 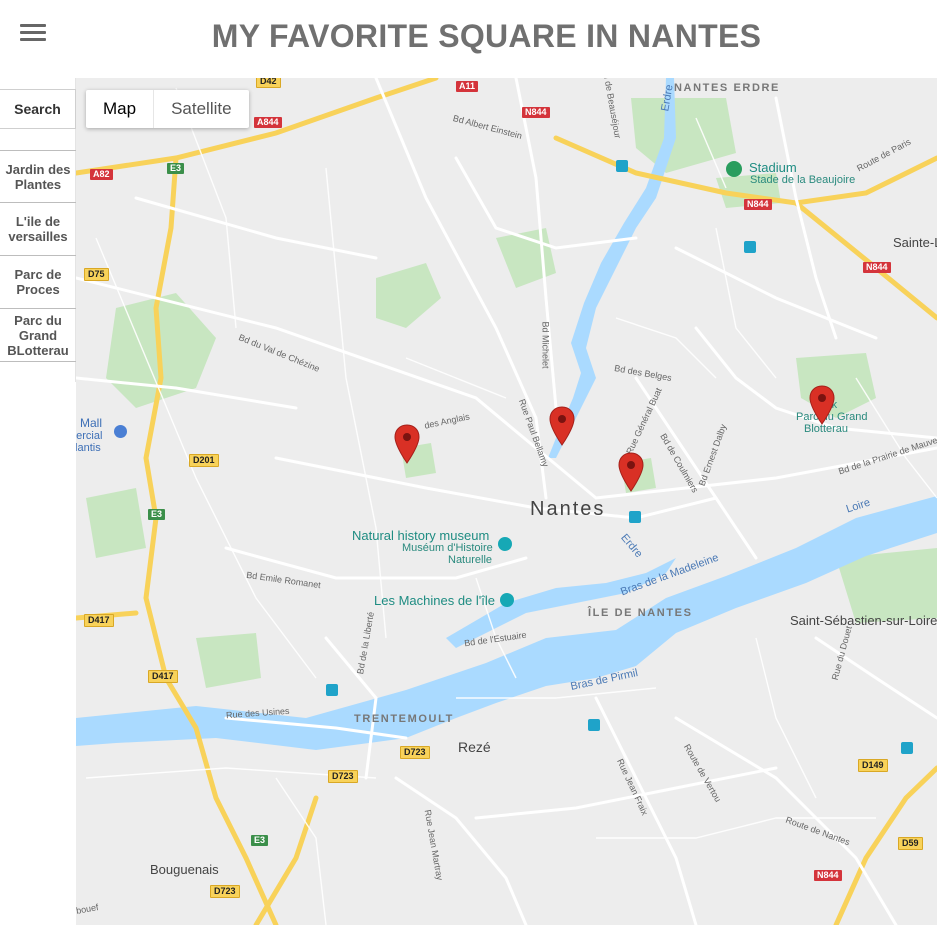 I want to click on road-shield-d42: D42, so click(x=268, y=83).